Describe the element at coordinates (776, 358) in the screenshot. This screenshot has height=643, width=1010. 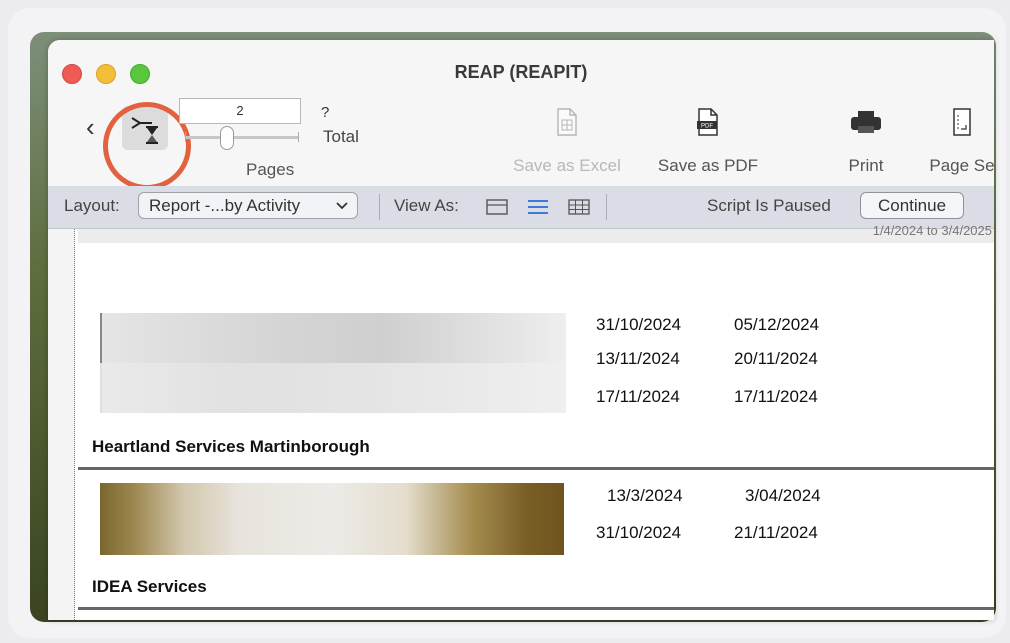
I see `end-date: 20/11/2024` at that location.